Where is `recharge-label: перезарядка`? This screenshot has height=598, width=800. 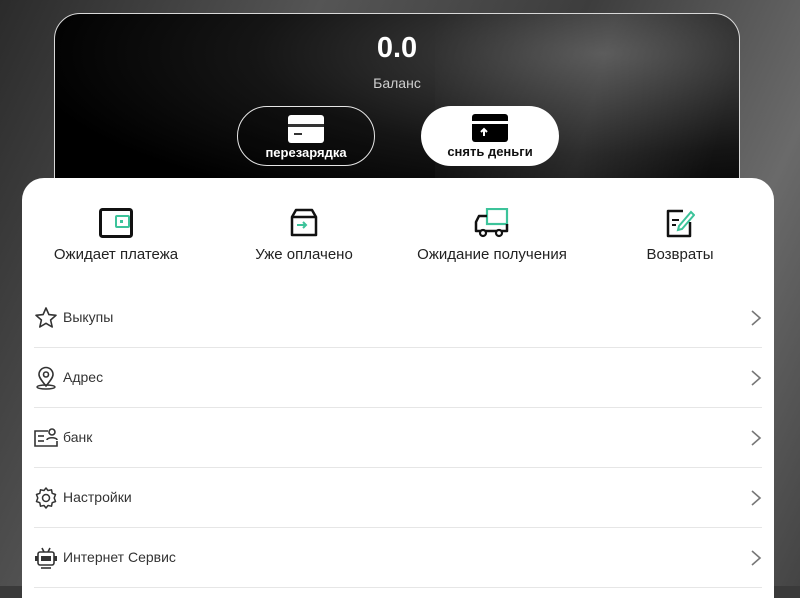
recharge-label: перезарядка is located at coordinates (306, 152).